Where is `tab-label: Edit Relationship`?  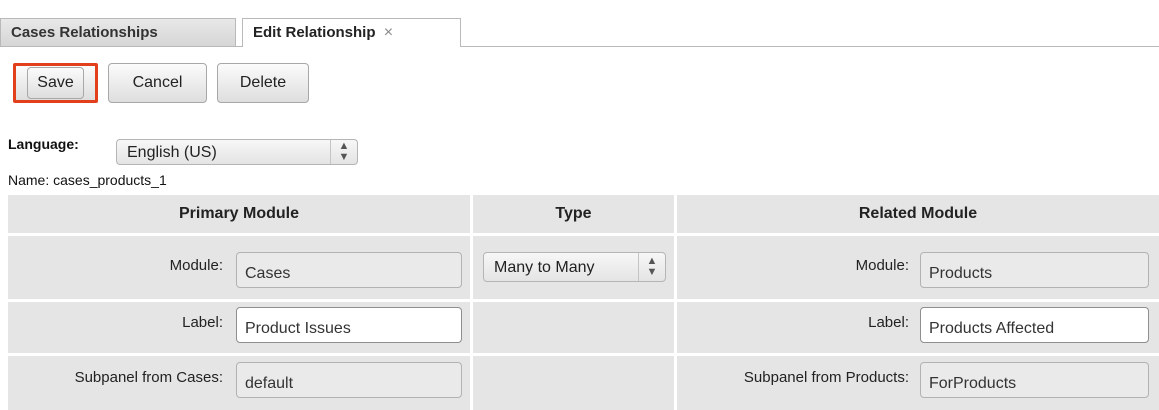 tab-label: Edit Relationship is located at coordinates (314, 32).